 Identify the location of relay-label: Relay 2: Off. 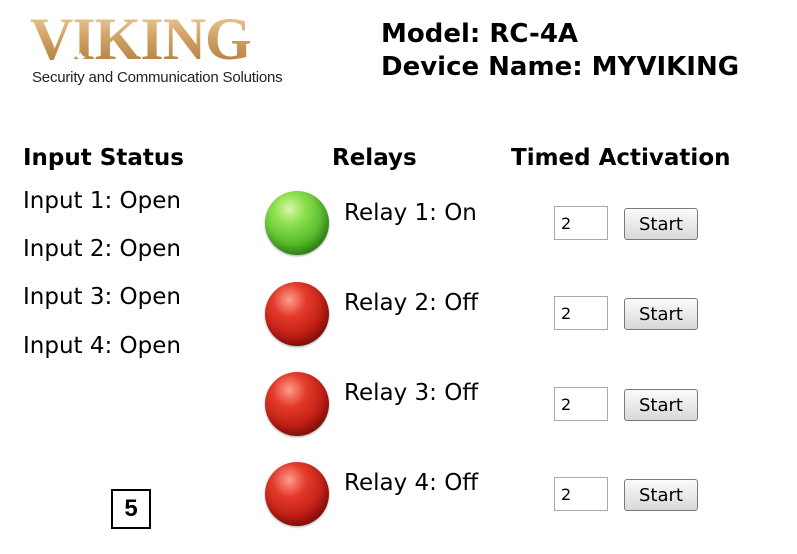
(411, 303).